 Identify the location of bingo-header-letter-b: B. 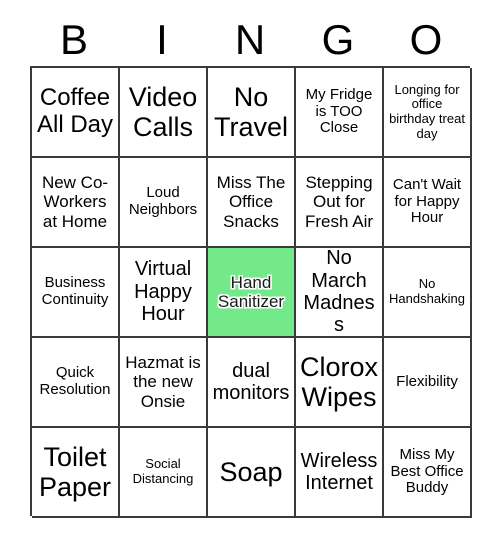
(73, 39).